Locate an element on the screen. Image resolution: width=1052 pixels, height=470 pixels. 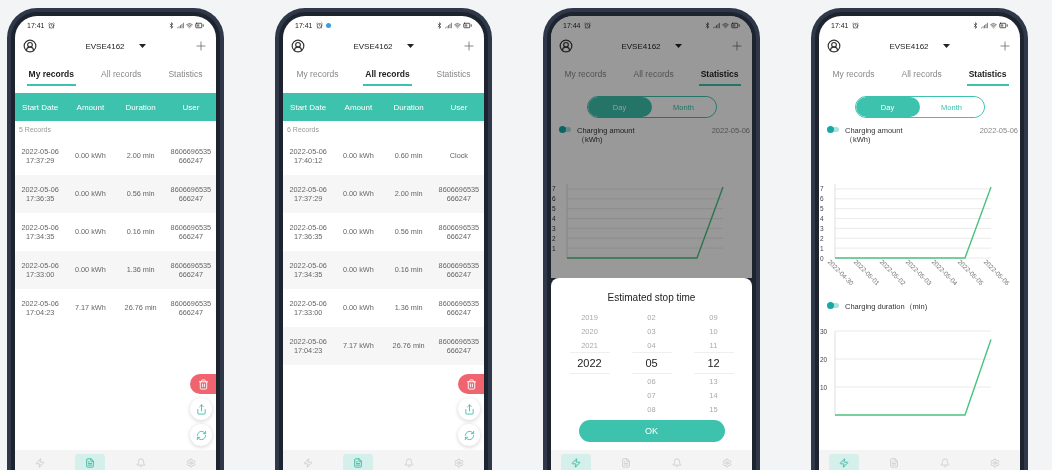
picker-option: 05 is located at coordinates (651, 363).